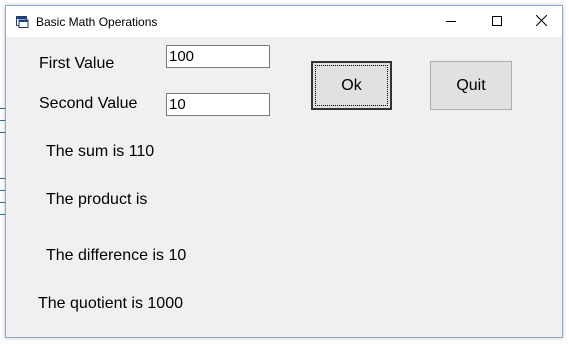 The image size is (569, 344). I want to click on focus-rectangle, so click(351, 85).